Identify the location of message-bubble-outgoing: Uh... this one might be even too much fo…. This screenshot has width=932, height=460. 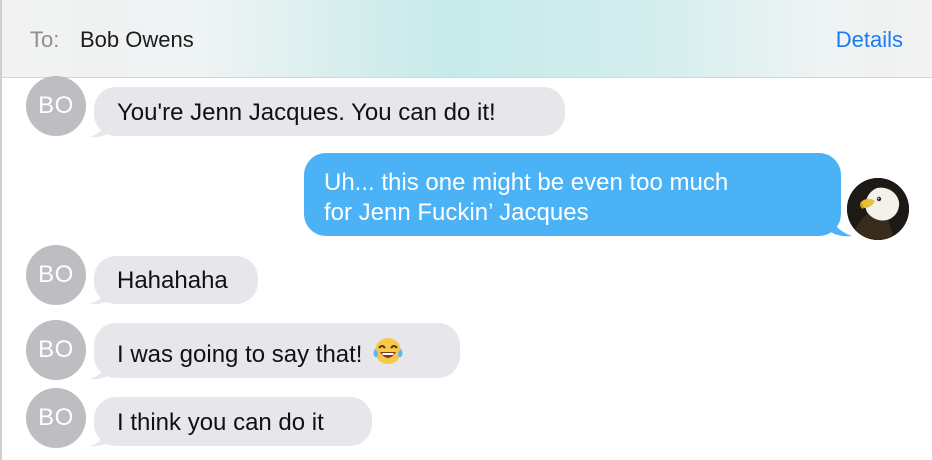
(572, 194).